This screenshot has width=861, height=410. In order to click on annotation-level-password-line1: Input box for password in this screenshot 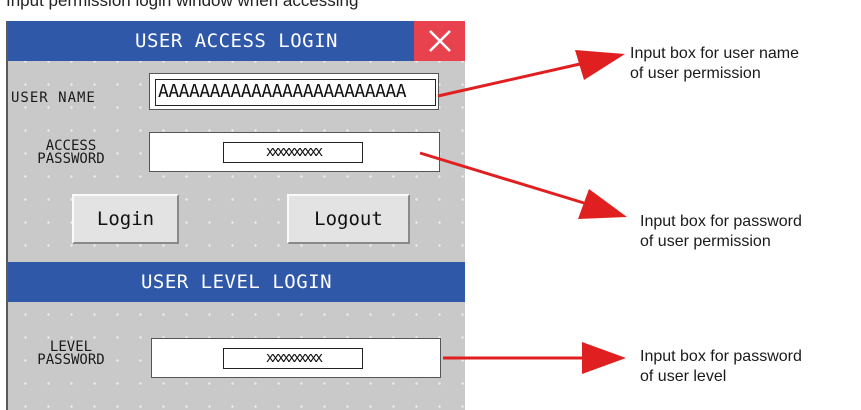, I will do `click(721, 356)`.